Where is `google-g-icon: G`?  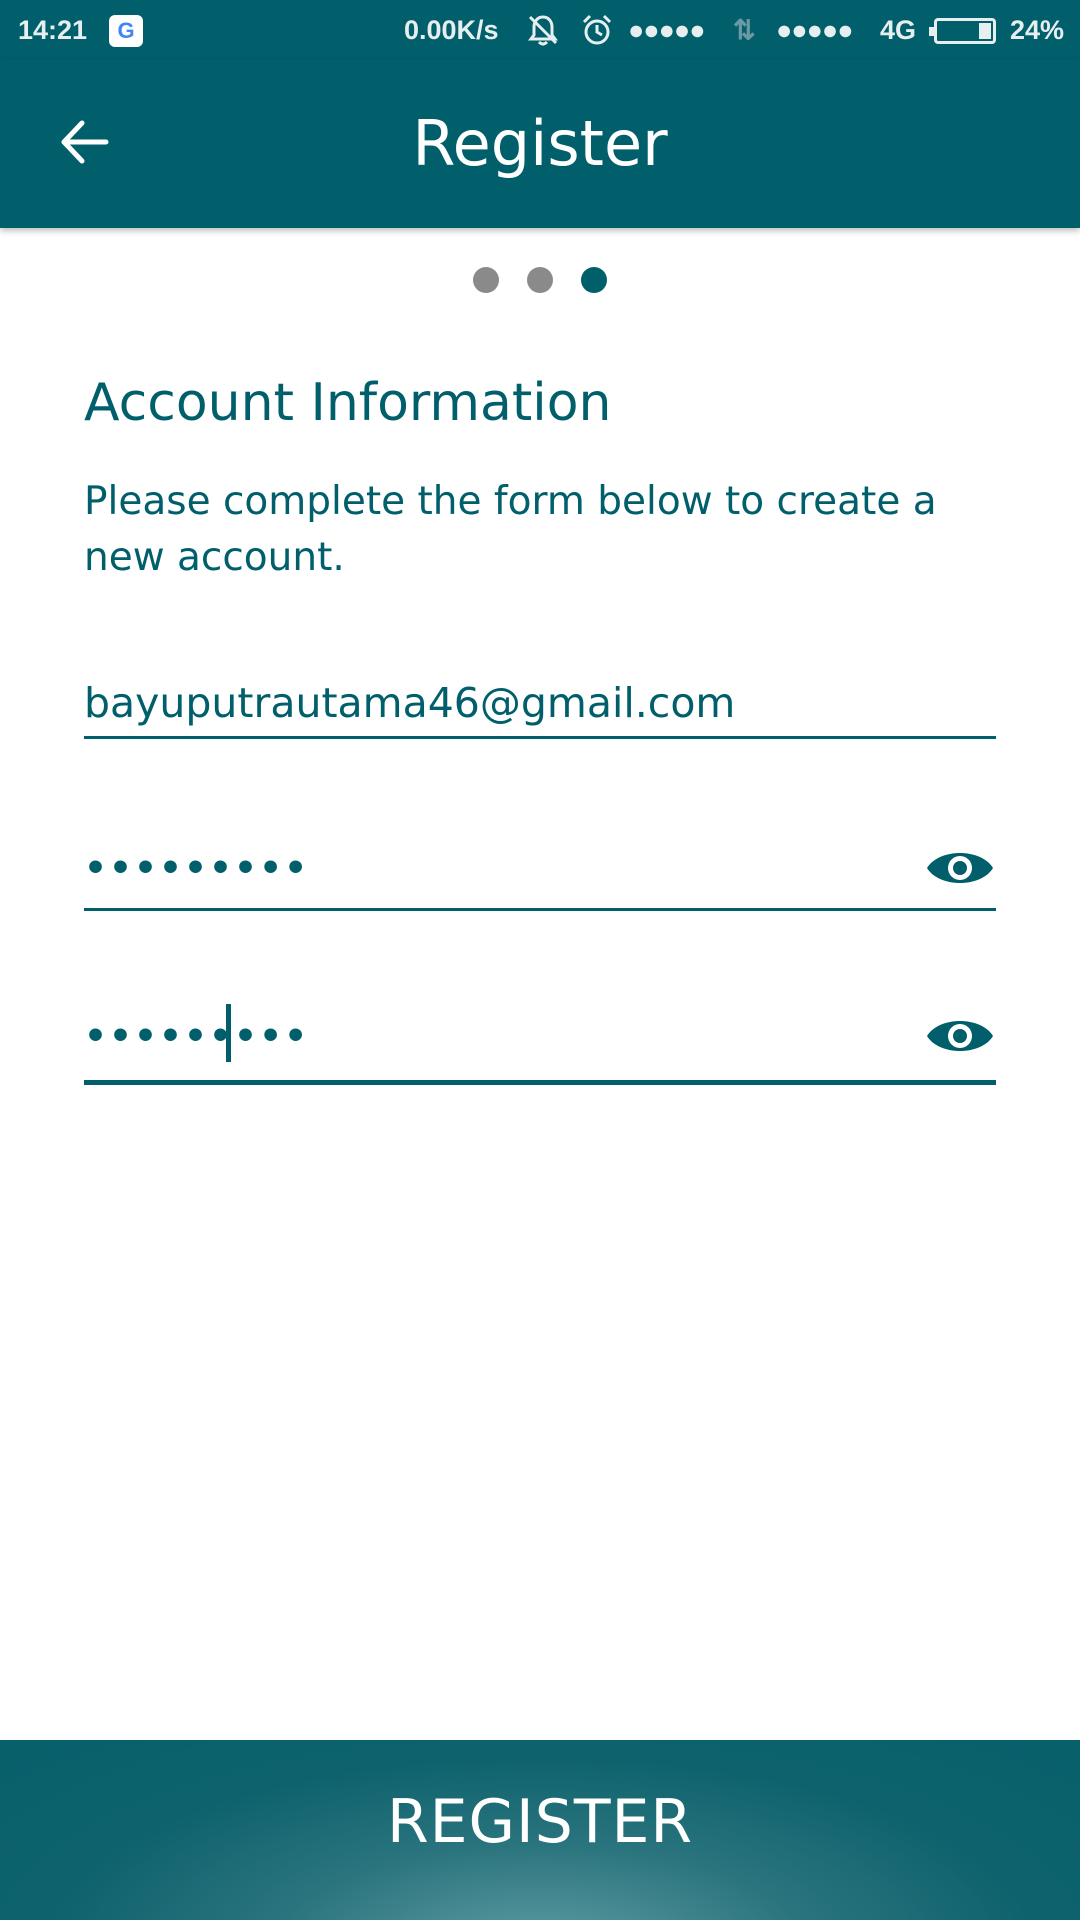 google-g-icon: G is located at coordinates (126, 31).